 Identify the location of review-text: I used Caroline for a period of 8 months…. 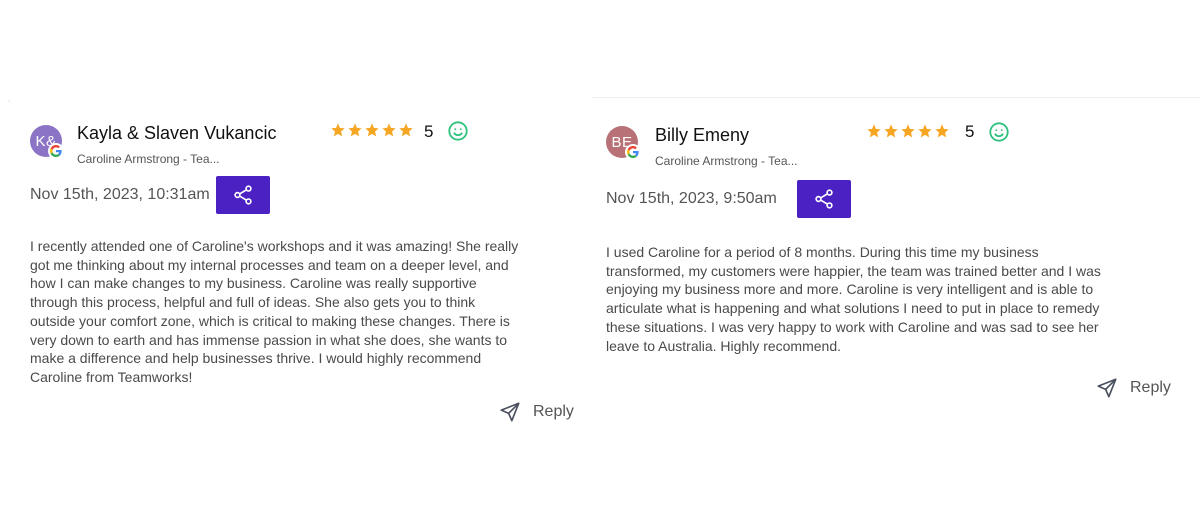
(853, 299).